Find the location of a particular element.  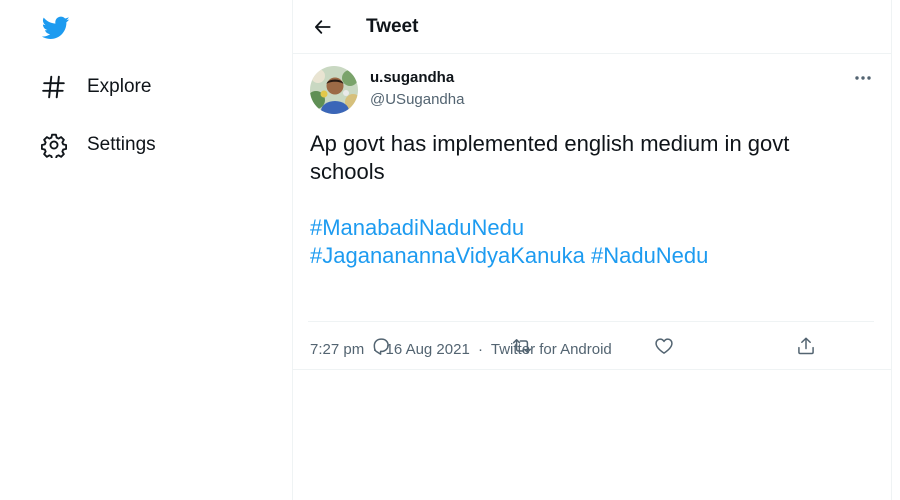

more-options-button is located at coordinates (863, 78).